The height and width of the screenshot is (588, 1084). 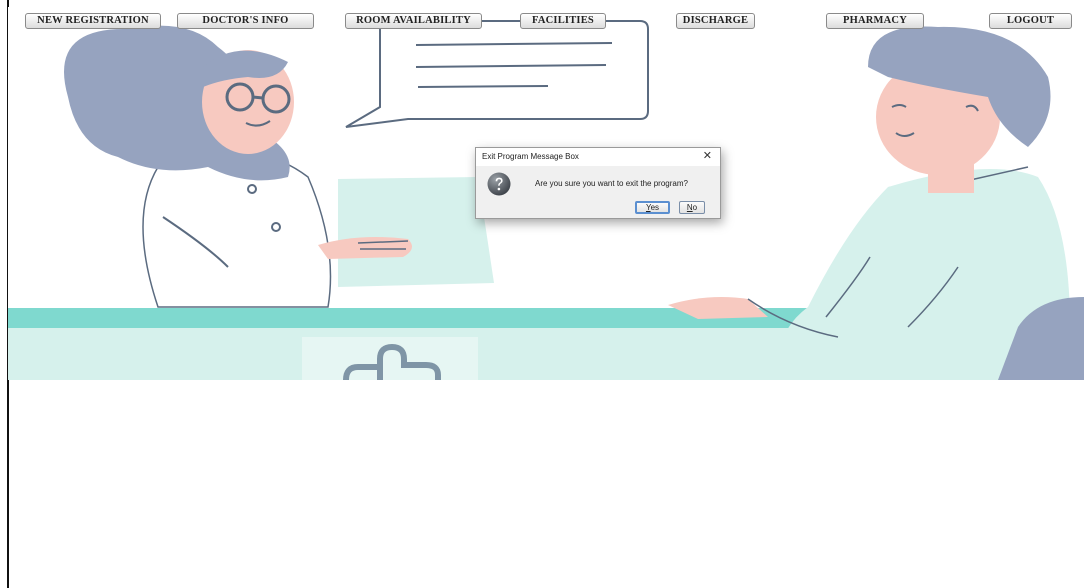 I want to click on logout-button: LOGOUT, so click(x=1030, y=21).